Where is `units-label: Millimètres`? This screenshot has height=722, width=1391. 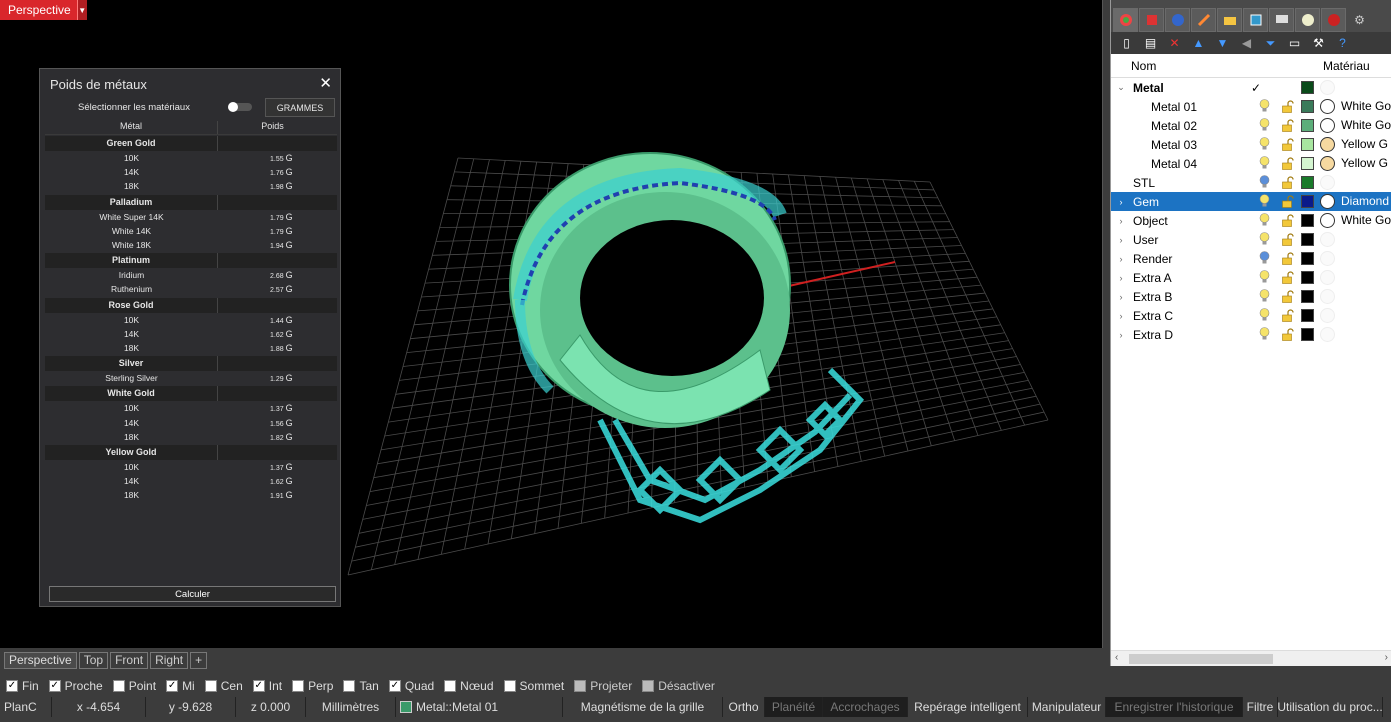 units-label: Millimètres is located at coordinates (351, 707).